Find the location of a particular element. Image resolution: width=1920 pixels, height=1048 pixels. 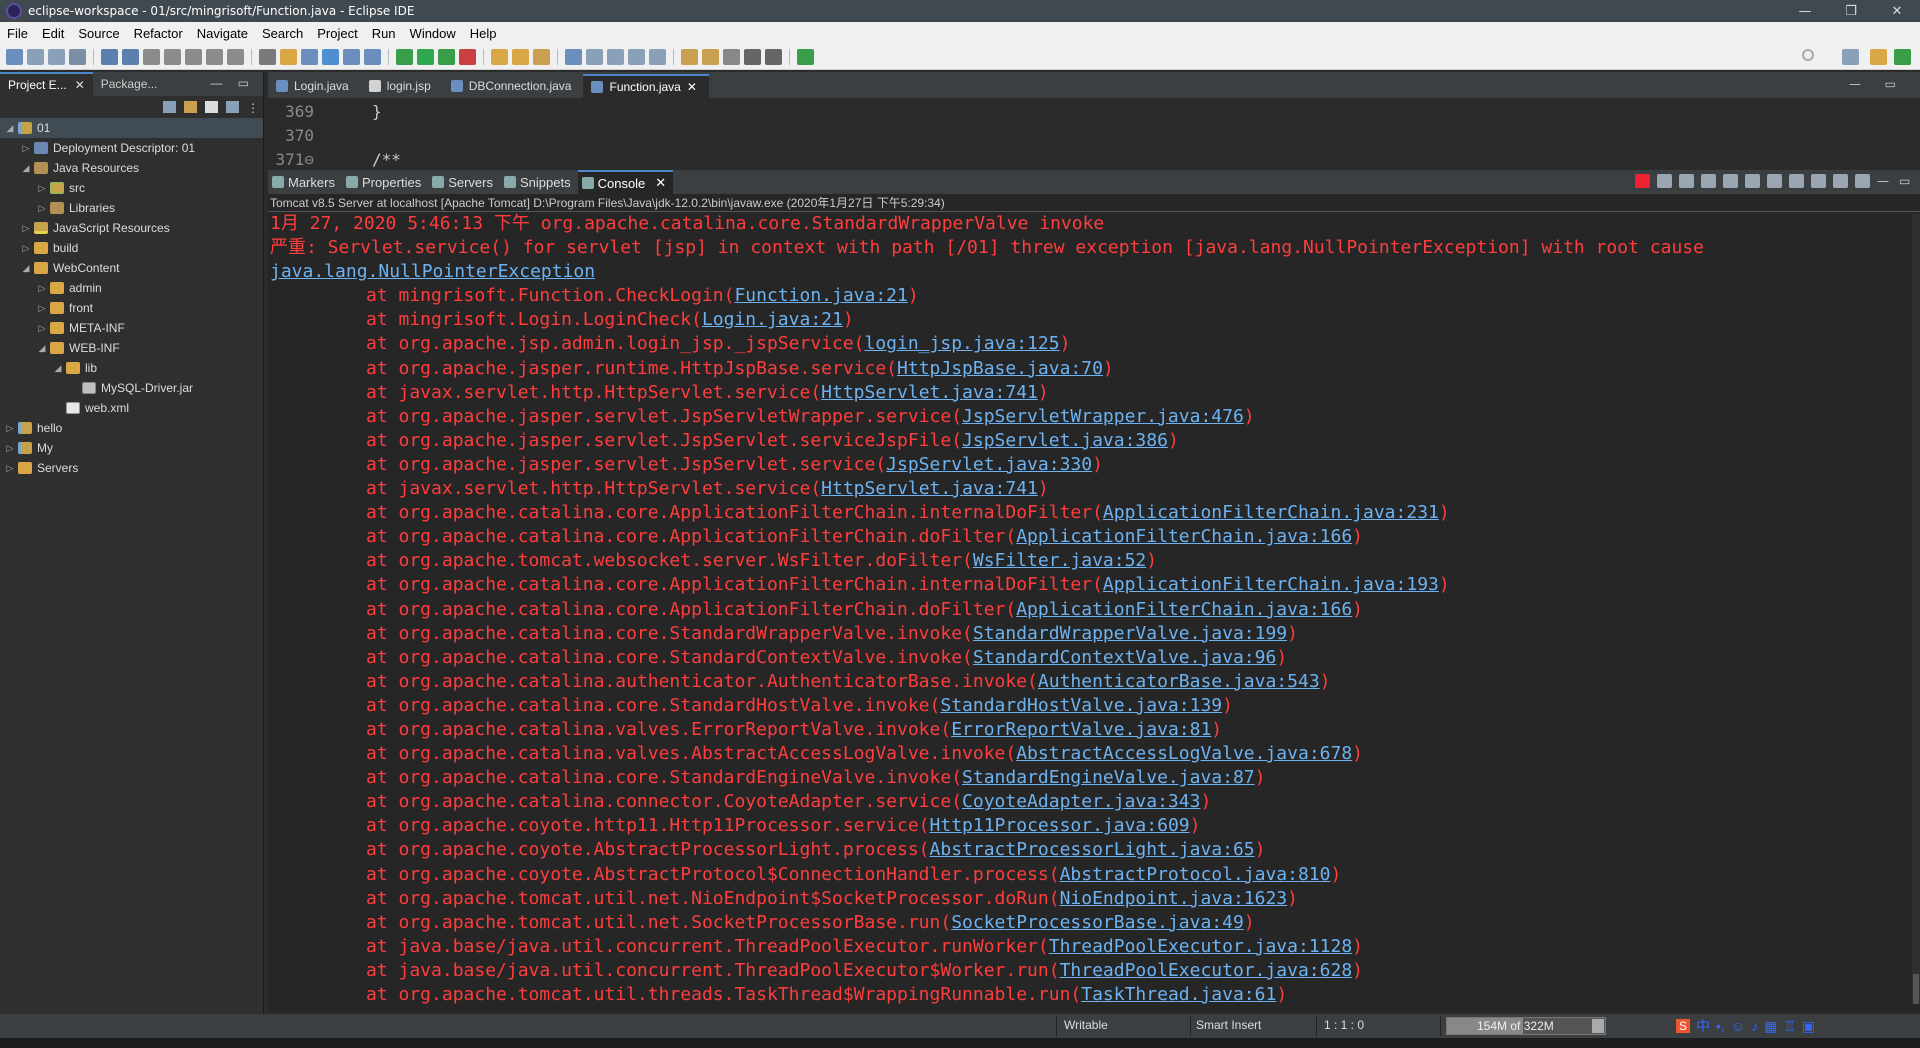

build-icon is located at coordinates (288, 56).